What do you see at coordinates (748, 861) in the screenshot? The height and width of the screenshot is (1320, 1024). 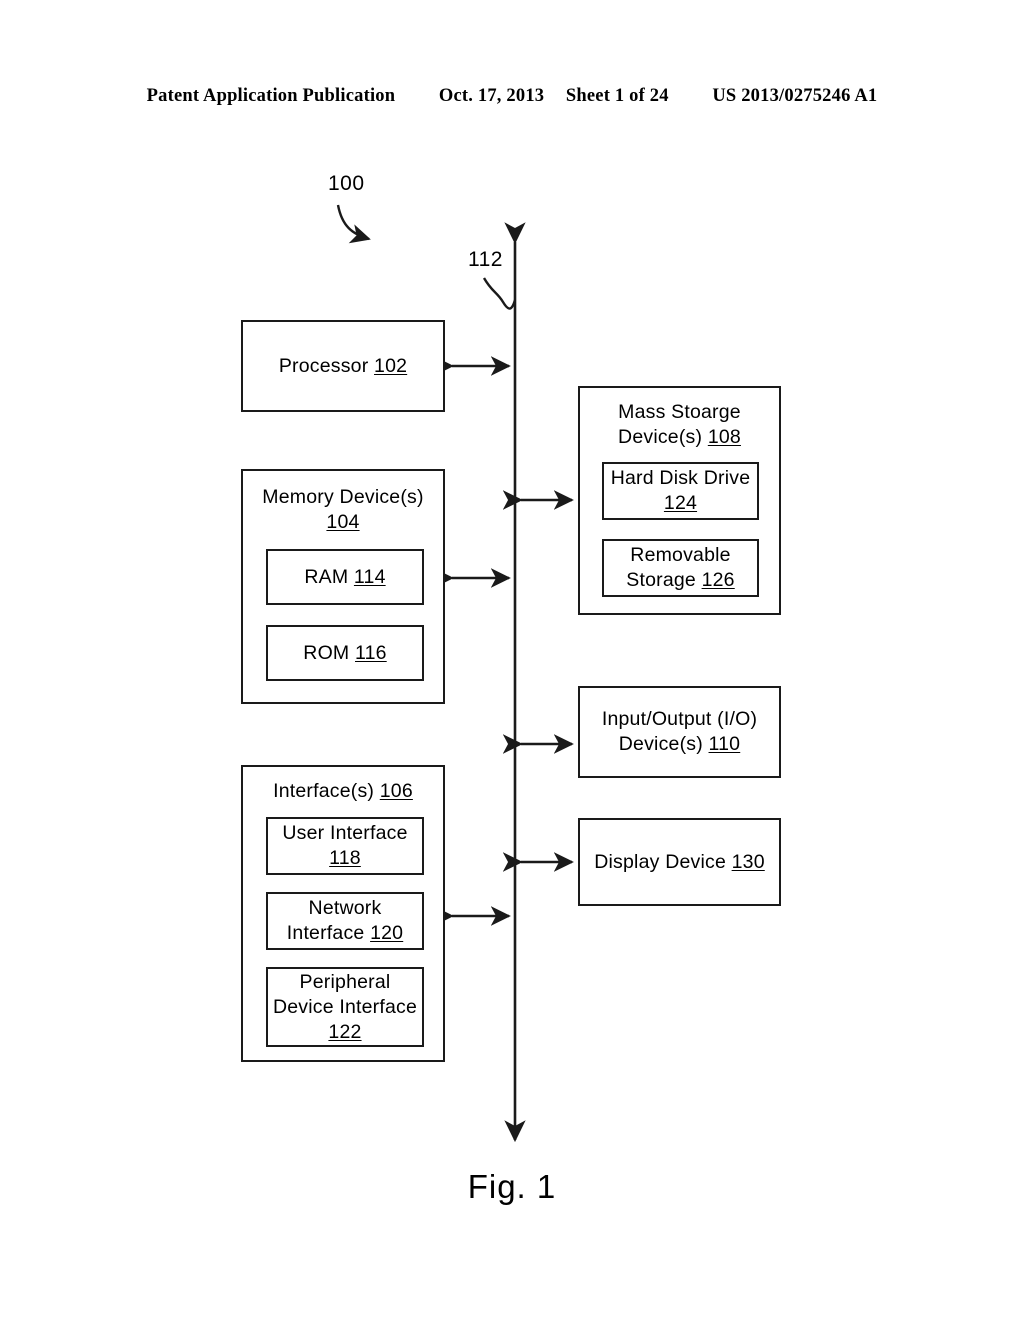 I see `block-display-device-ref: 130` at bounding box center [748, 861].